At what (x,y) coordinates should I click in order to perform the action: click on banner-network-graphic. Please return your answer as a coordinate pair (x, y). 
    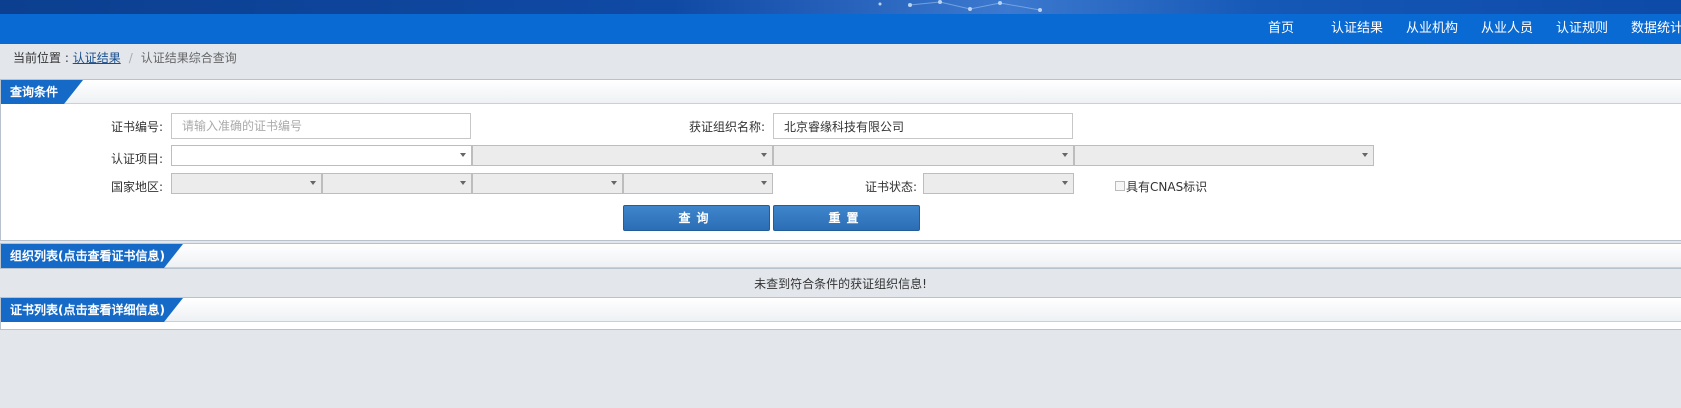
    Looking at the image, I should click on (960, 6).